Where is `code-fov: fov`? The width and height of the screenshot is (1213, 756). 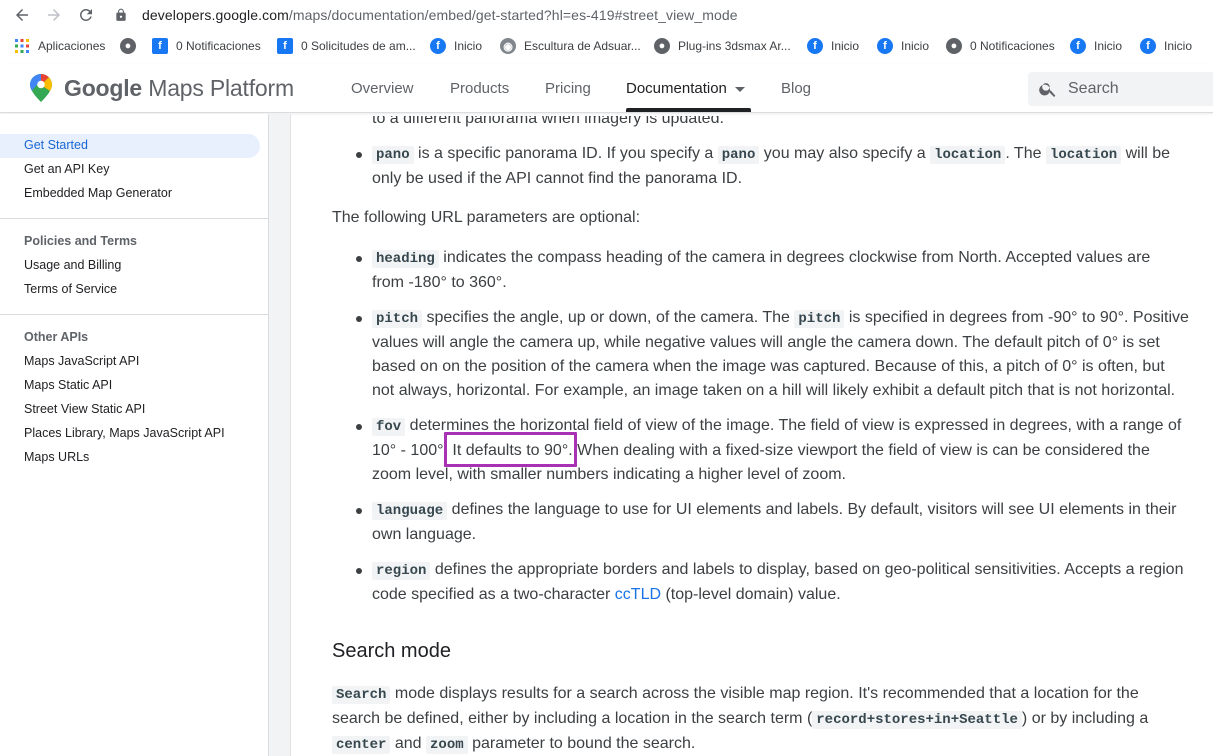 code-fov: fov is located at coordinates (389, 427).